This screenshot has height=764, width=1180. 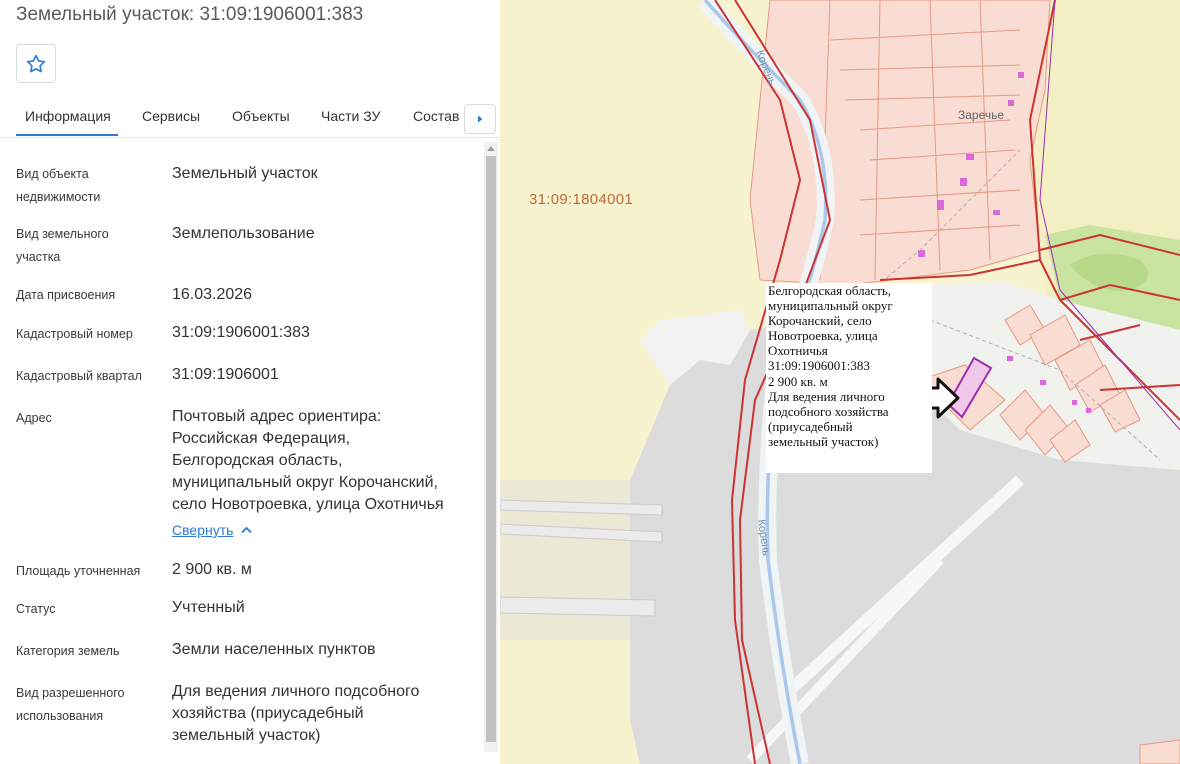 I want to click on field-value: Земли населенных пунктов, so click(x=274, y=649).